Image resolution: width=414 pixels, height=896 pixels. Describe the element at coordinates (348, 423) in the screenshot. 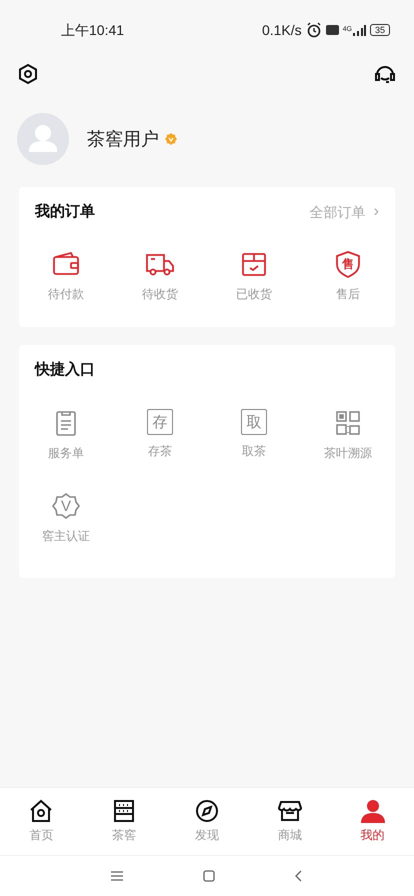

I see `qr-code-icon` at that location.